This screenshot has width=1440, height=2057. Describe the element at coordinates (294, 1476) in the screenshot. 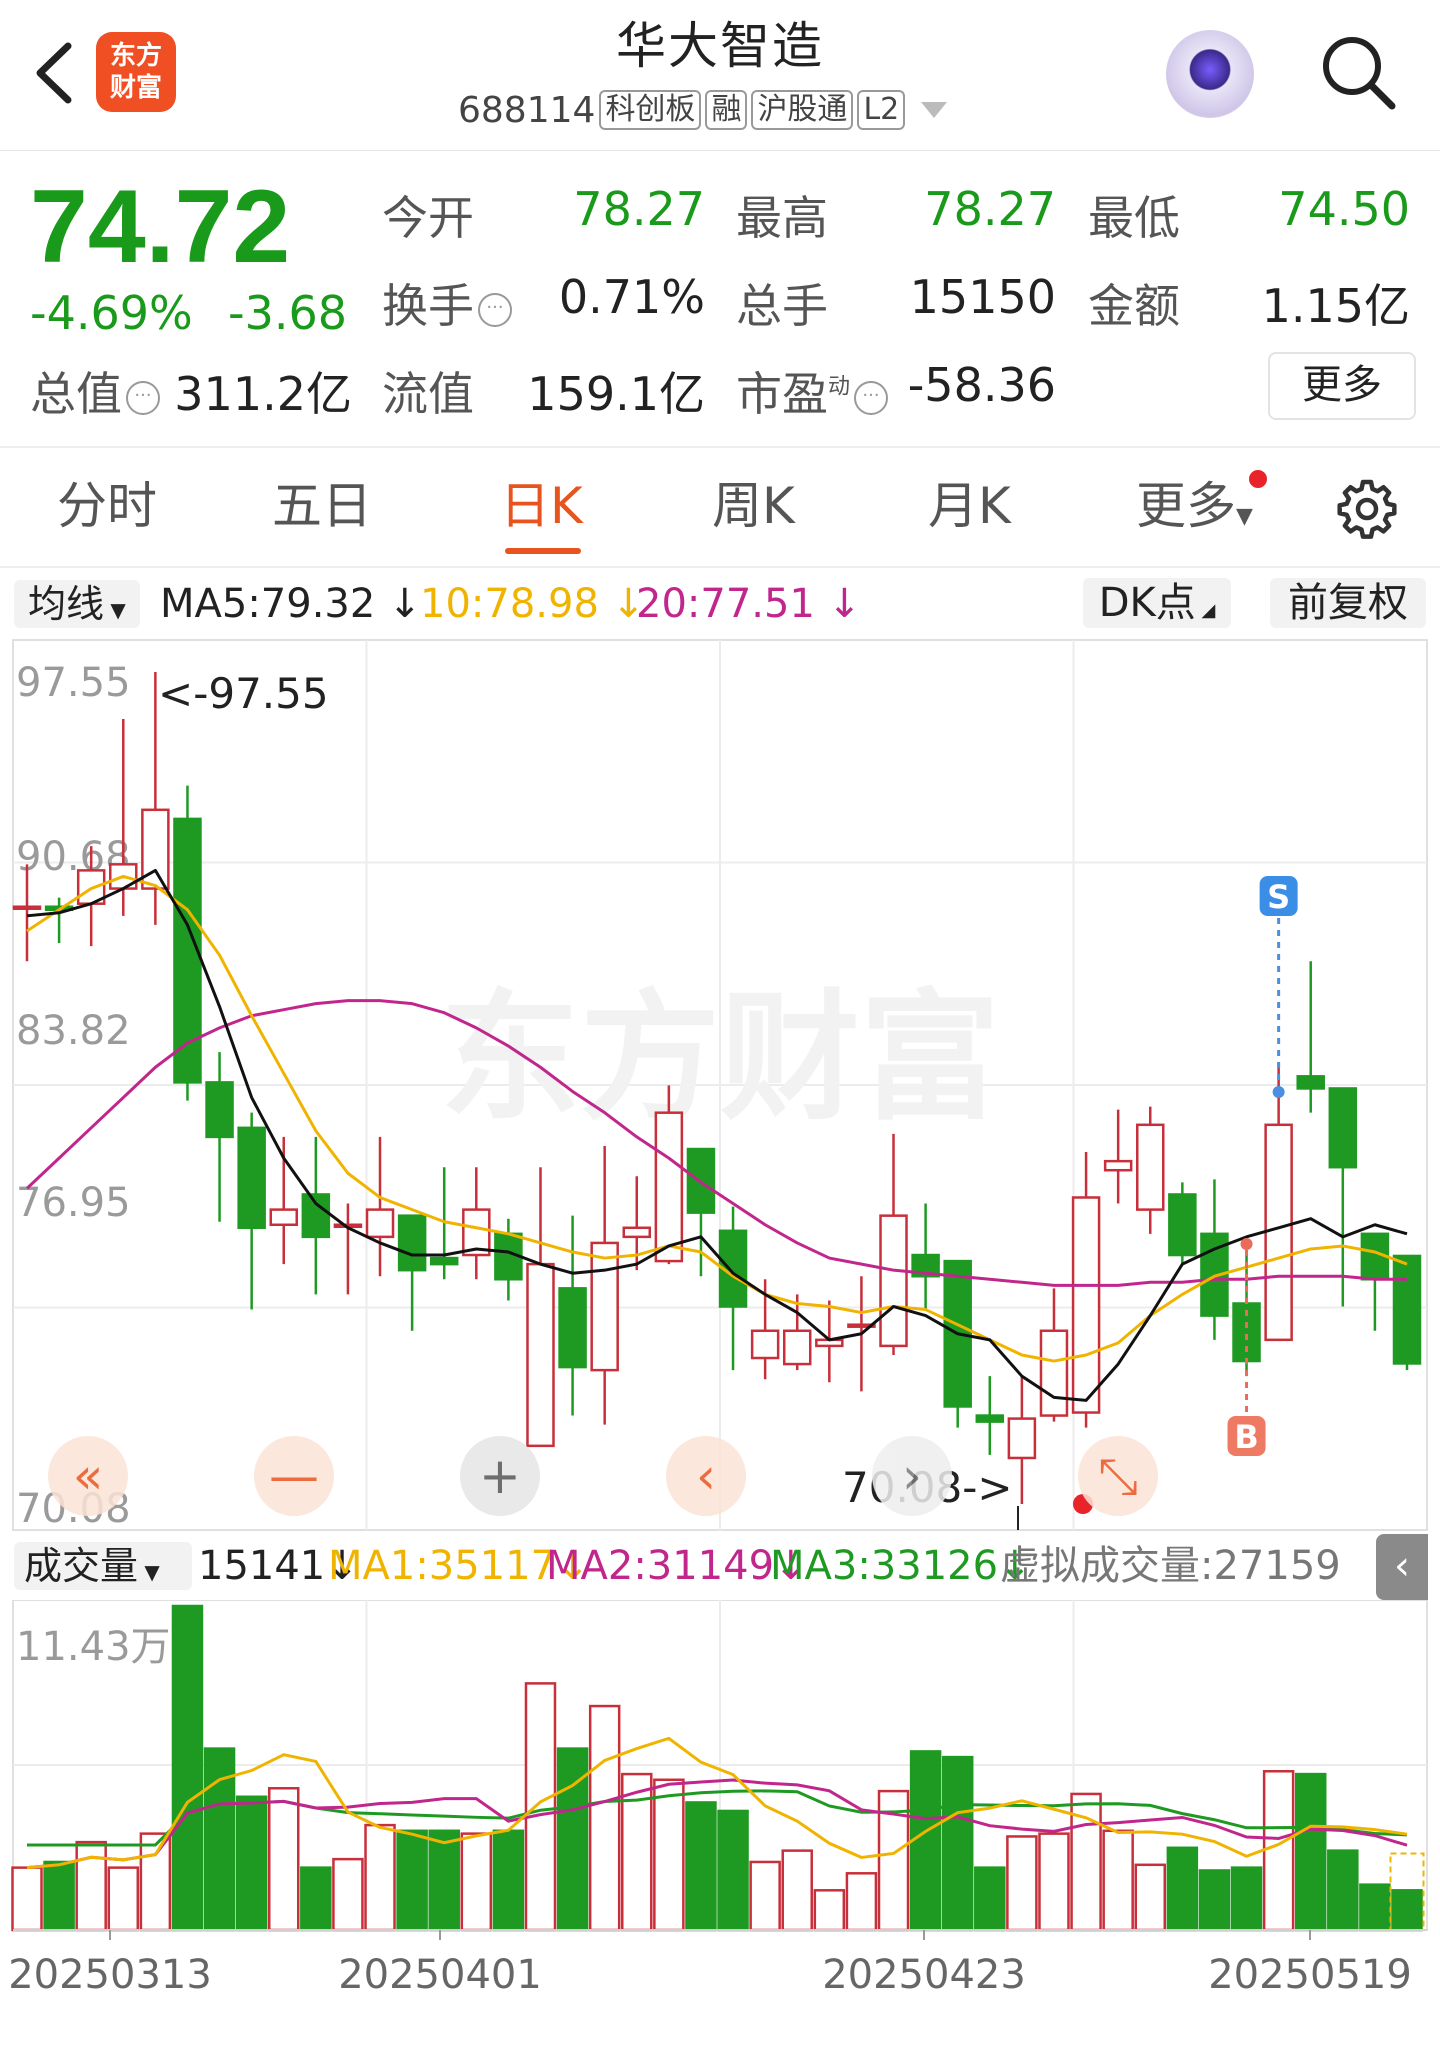

I see `zoom-out-icon: —` at that location.